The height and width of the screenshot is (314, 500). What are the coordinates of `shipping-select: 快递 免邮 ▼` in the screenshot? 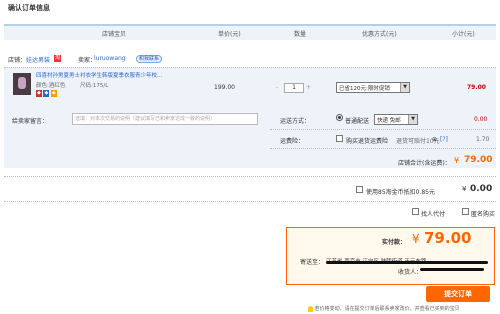 It's located at (396, 119).